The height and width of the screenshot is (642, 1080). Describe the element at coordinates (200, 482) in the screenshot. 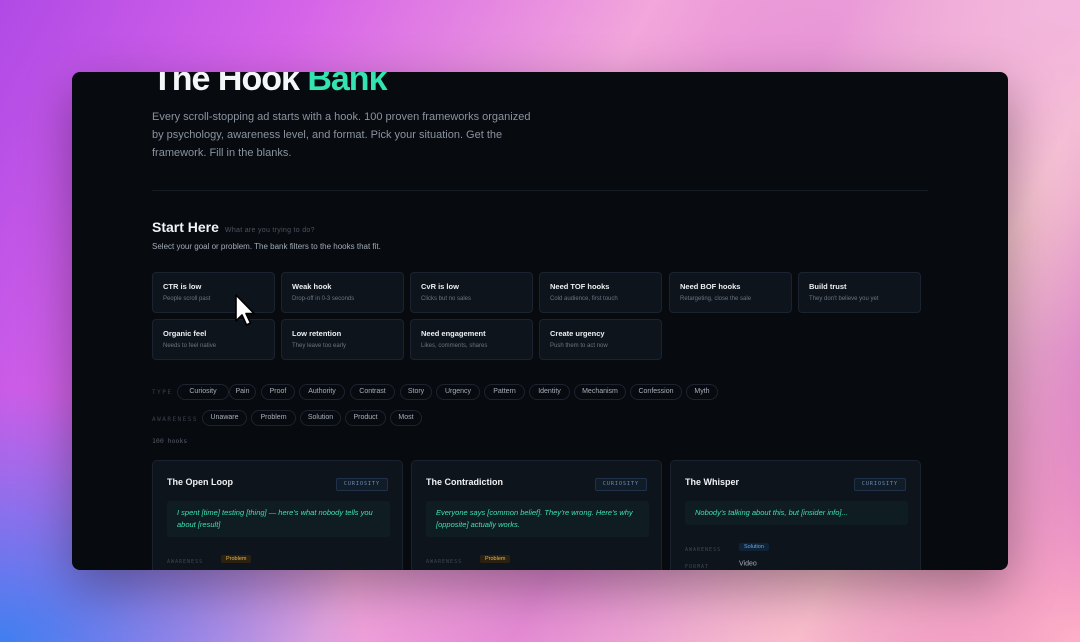

I see `hook-title: The Open Loop` at that location.